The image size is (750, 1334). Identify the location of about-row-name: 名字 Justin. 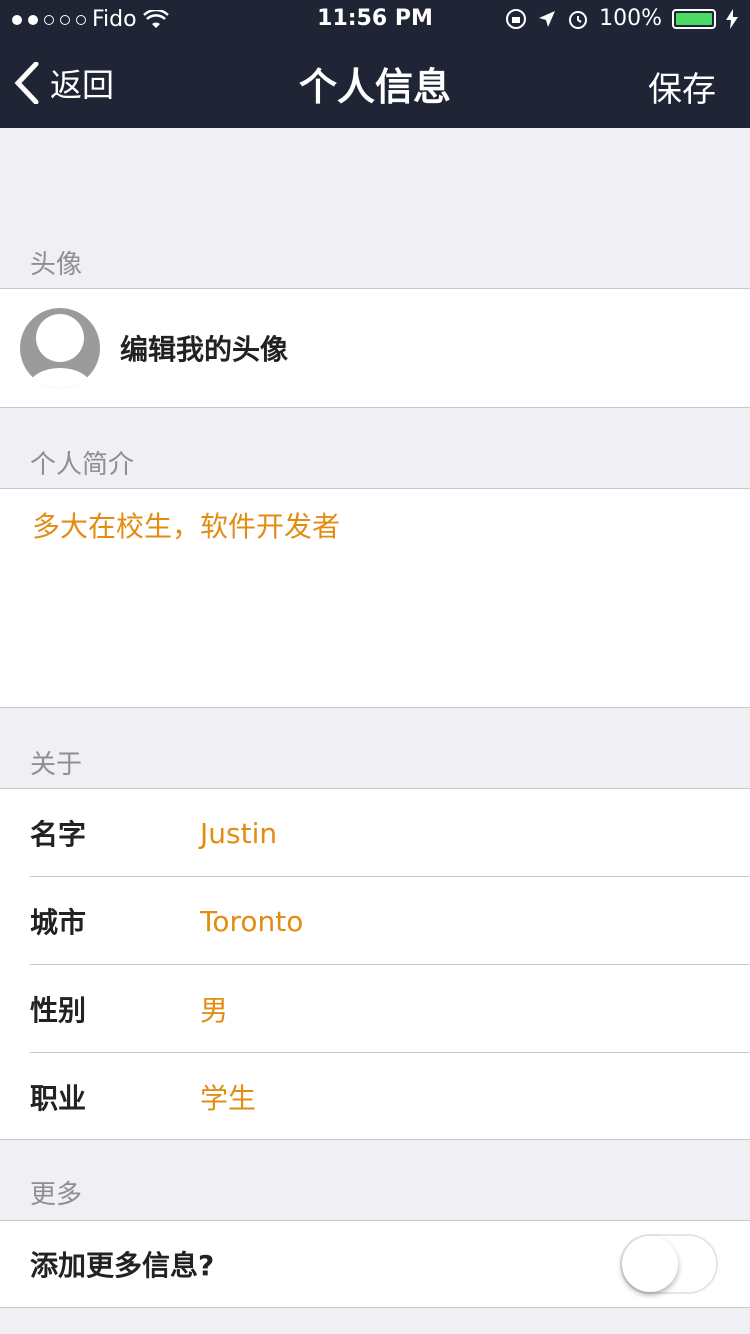
(375, 833).